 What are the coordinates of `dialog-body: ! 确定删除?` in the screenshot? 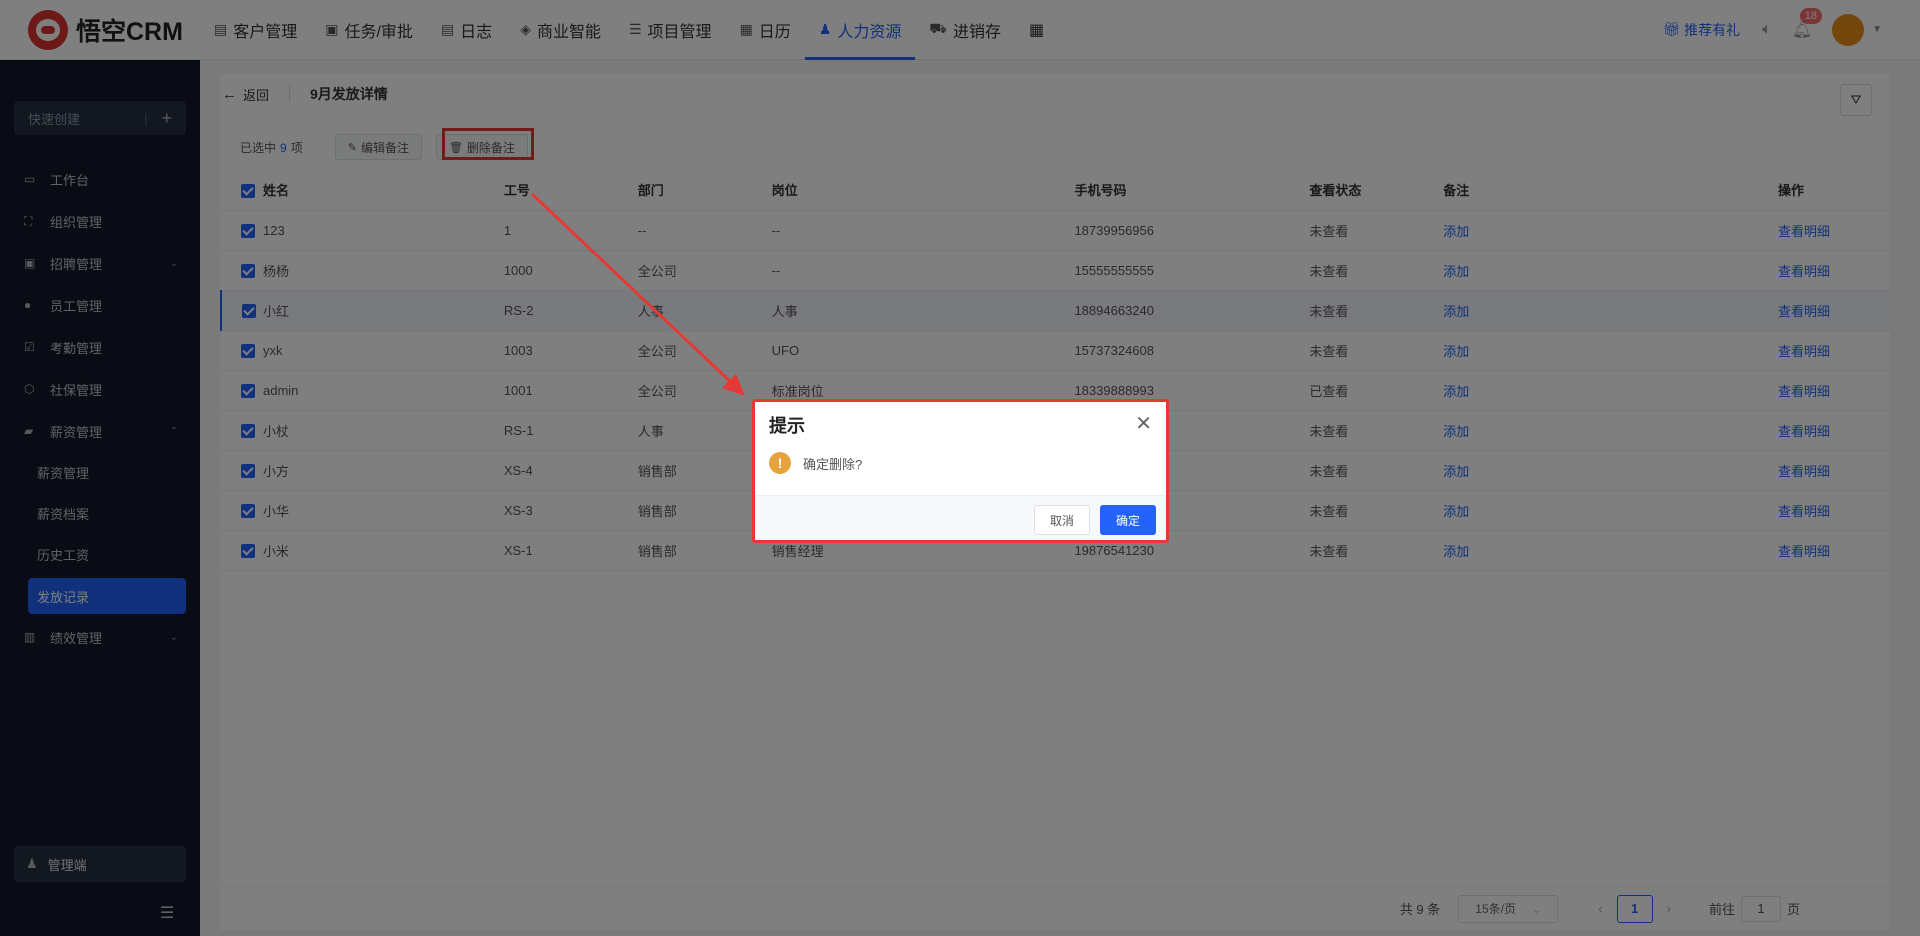 It's located at (815, 463).